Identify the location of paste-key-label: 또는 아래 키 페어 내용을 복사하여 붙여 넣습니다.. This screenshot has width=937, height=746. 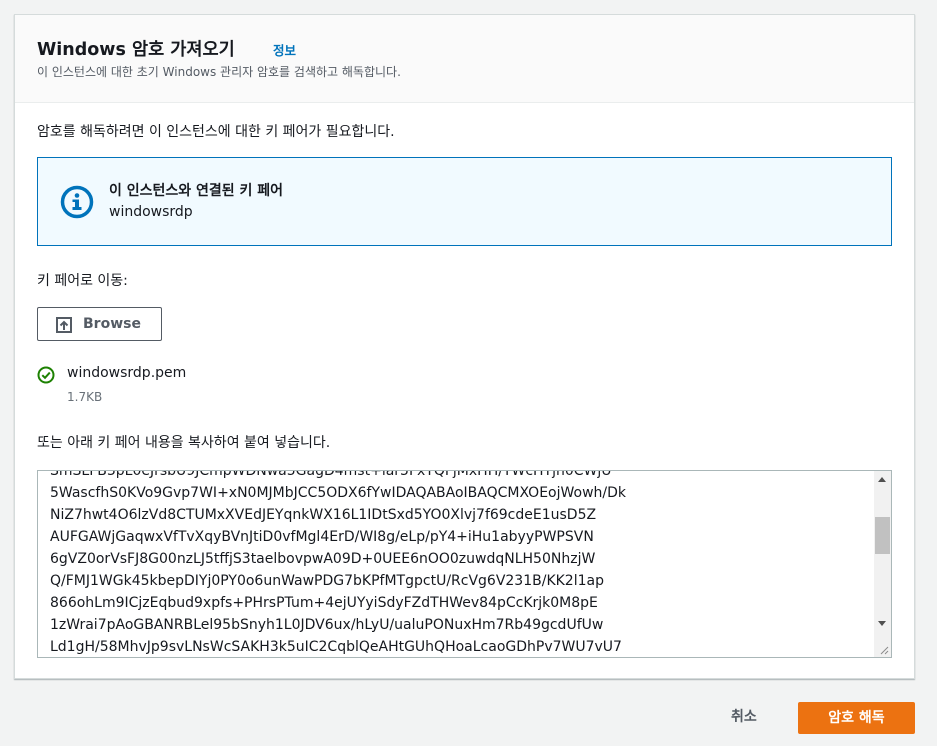
(184, 443).